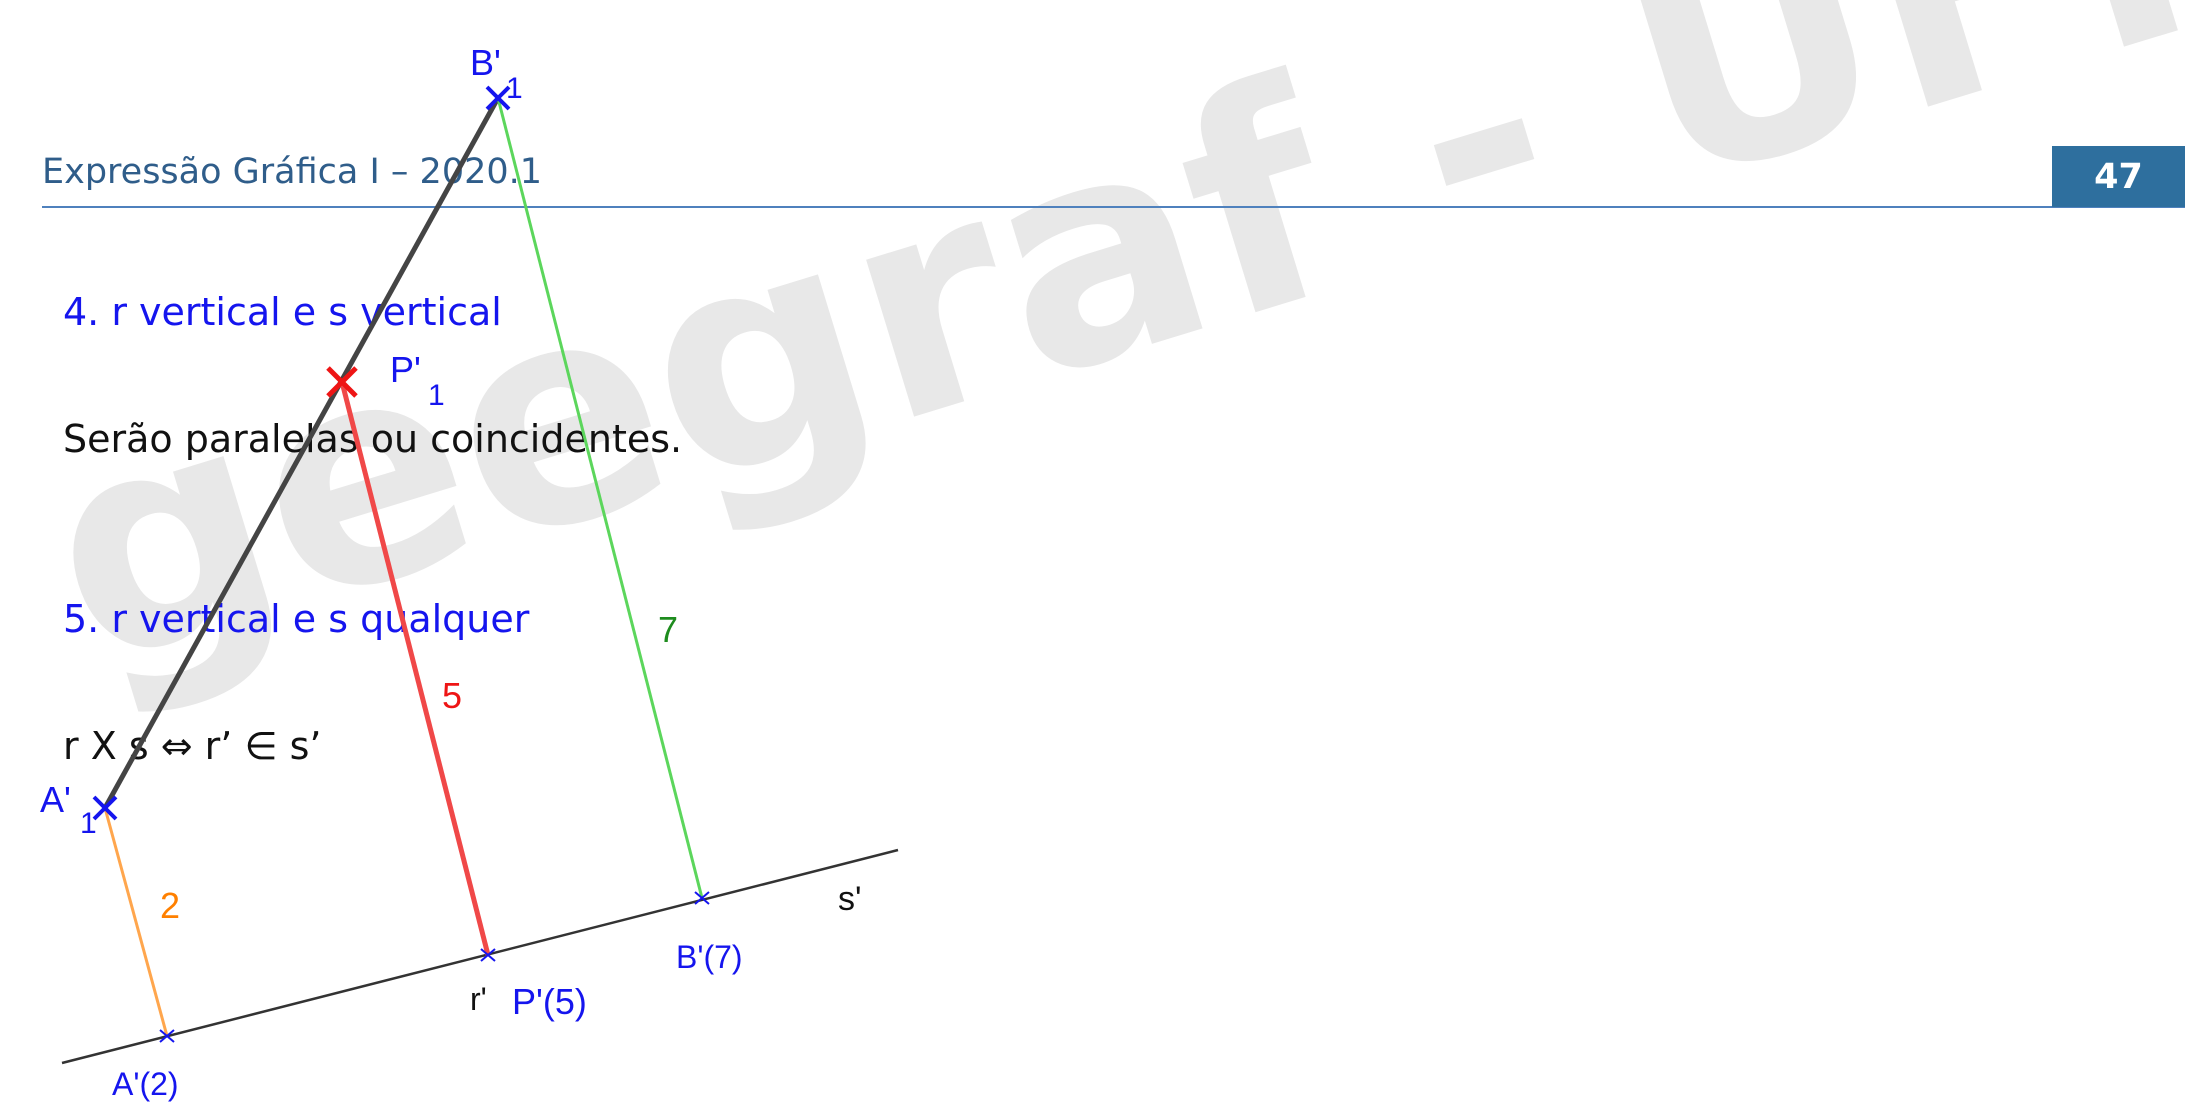 This screenshot has width=2185, height=1110. I want to click on label-line-5: 5, so click(452, 695).